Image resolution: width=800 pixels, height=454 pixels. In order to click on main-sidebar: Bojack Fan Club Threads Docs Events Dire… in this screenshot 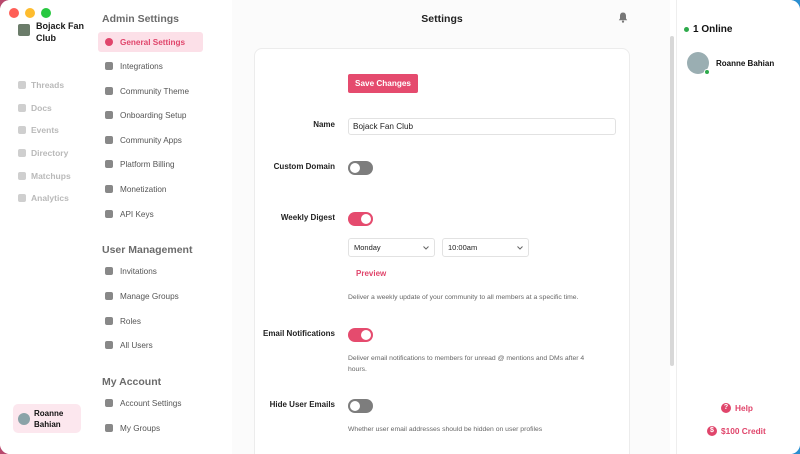, I will do `click(46, 227)`.